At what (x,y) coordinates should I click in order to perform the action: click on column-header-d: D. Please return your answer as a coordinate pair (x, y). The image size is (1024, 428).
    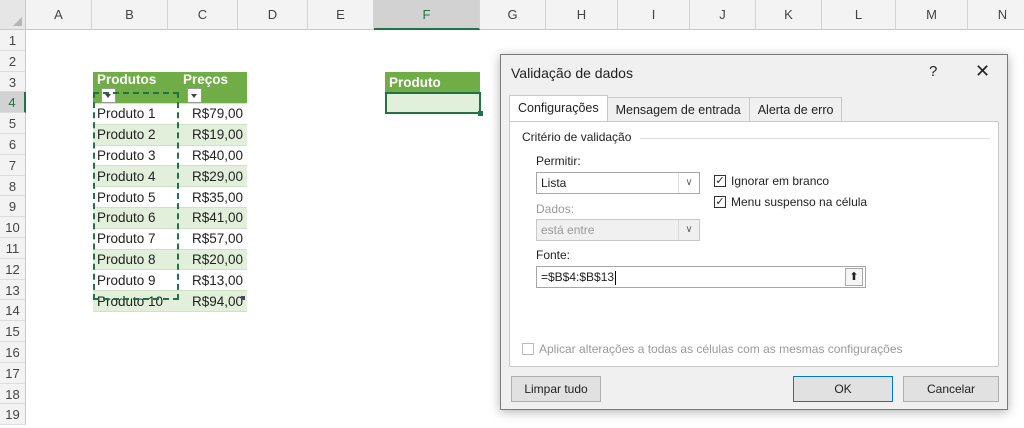
    Looking at the image, I should click on (273, 15).